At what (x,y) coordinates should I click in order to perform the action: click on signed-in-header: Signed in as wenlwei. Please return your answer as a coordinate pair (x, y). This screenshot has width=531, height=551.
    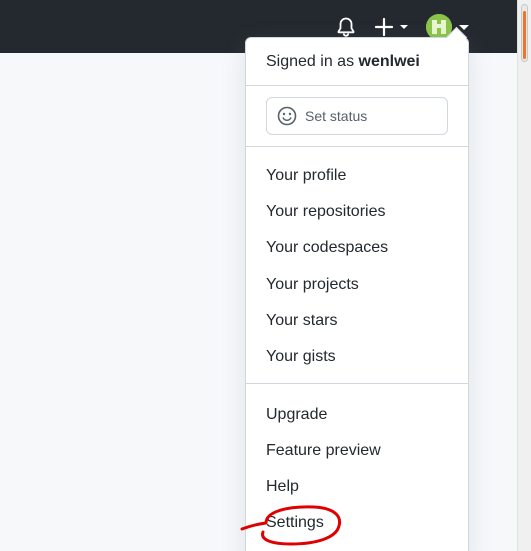
    Looking at the image, I should click on (343, 62).